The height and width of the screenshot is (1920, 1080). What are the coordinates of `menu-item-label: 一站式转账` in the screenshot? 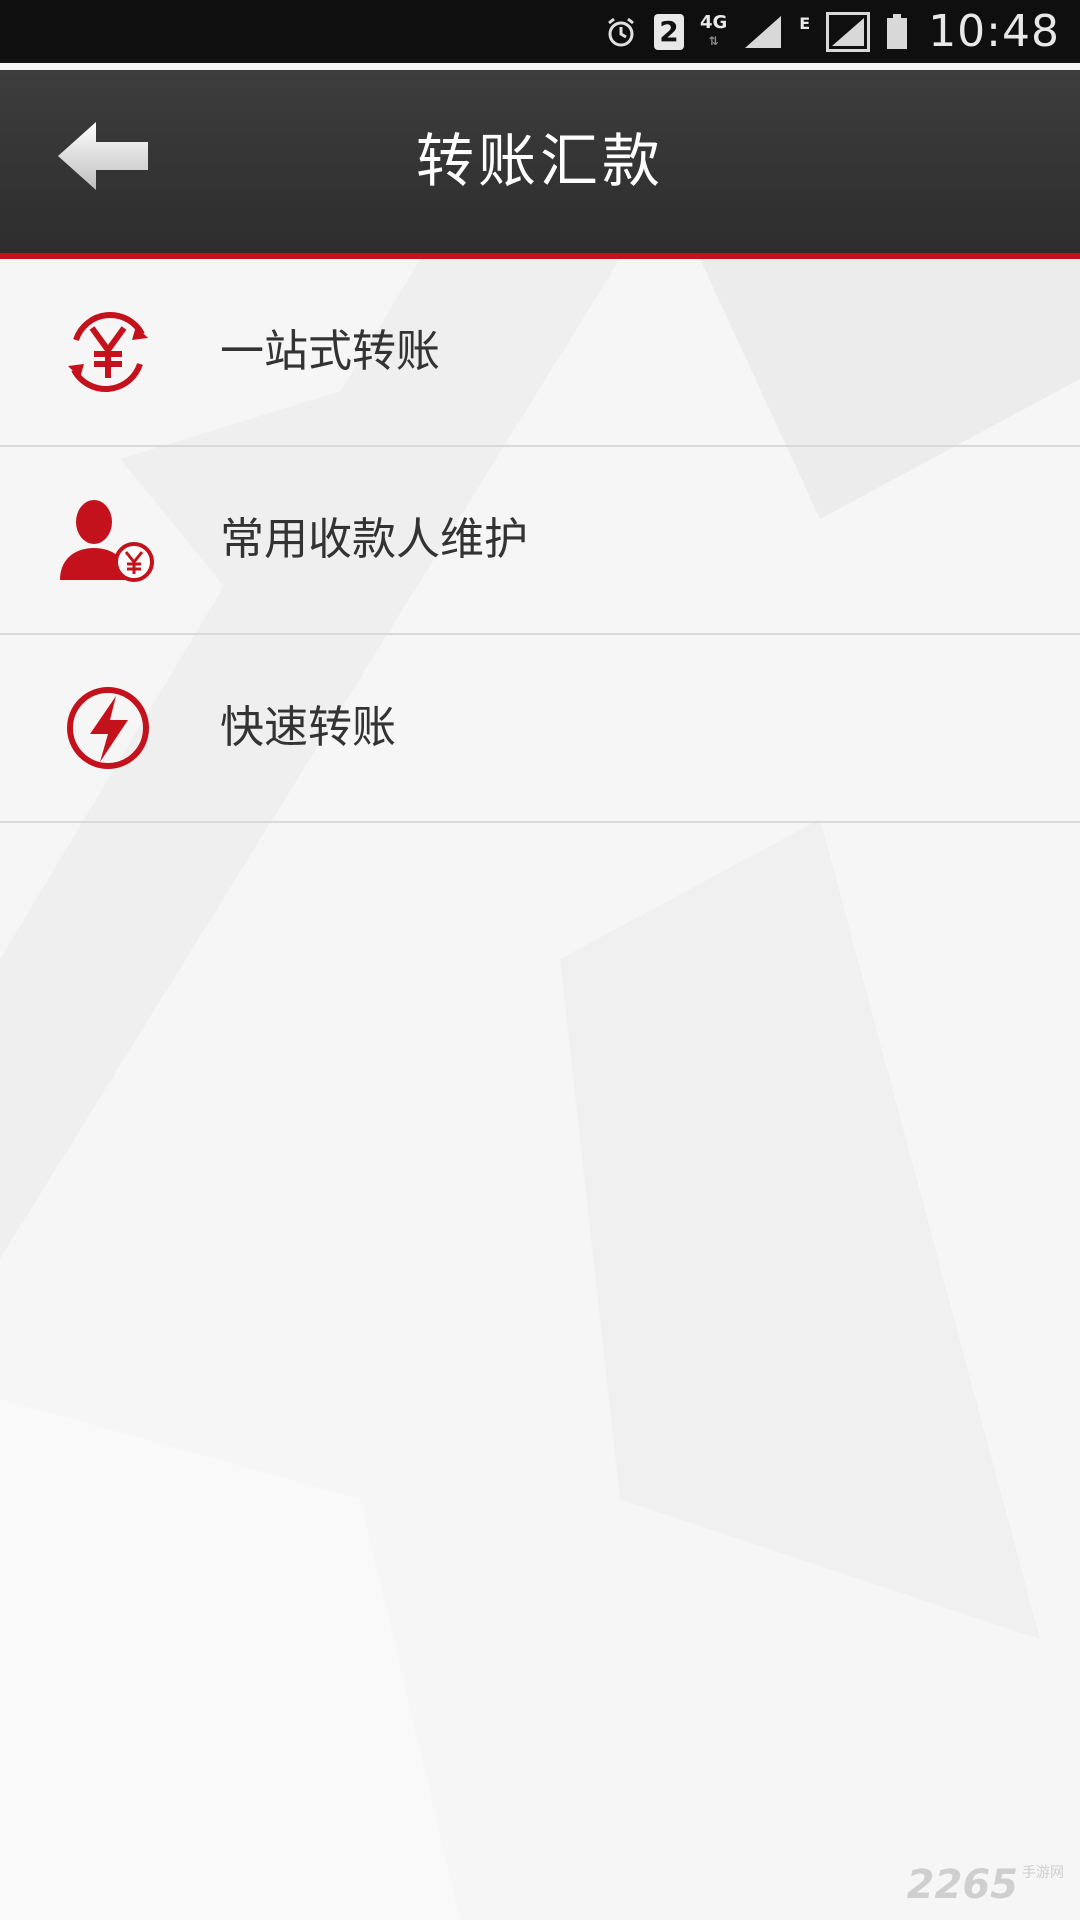 It's located at (330, 351).